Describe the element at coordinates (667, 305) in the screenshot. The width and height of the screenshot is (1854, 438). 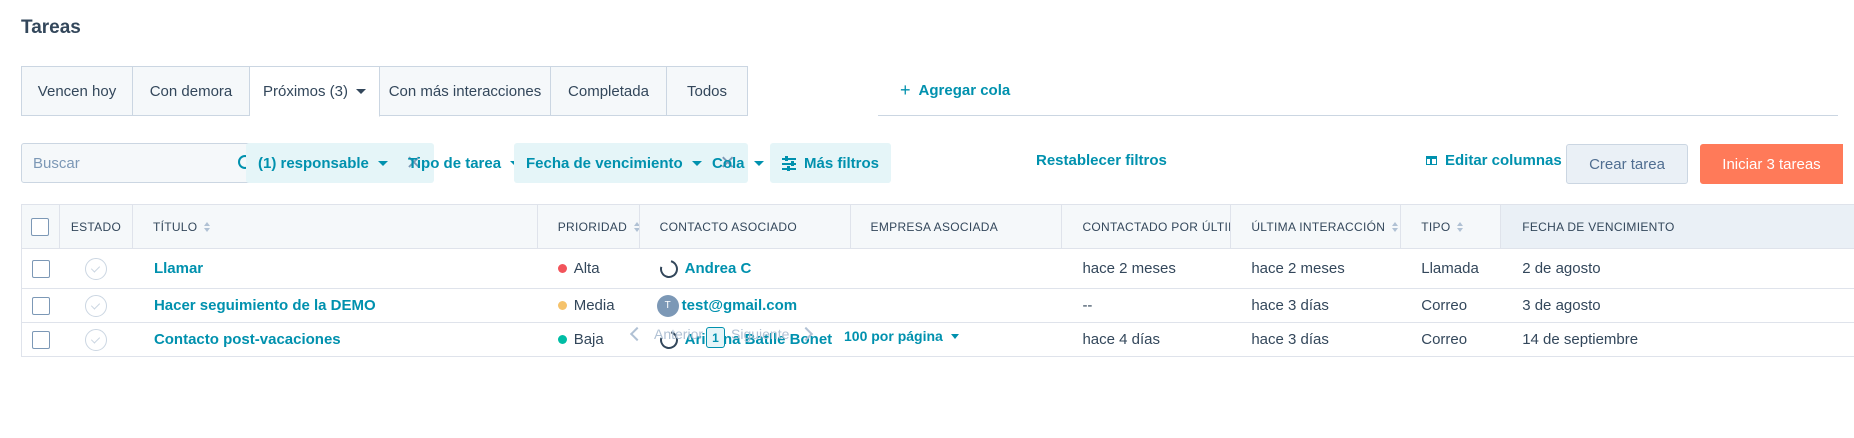
I see `avatar: T` at that location.